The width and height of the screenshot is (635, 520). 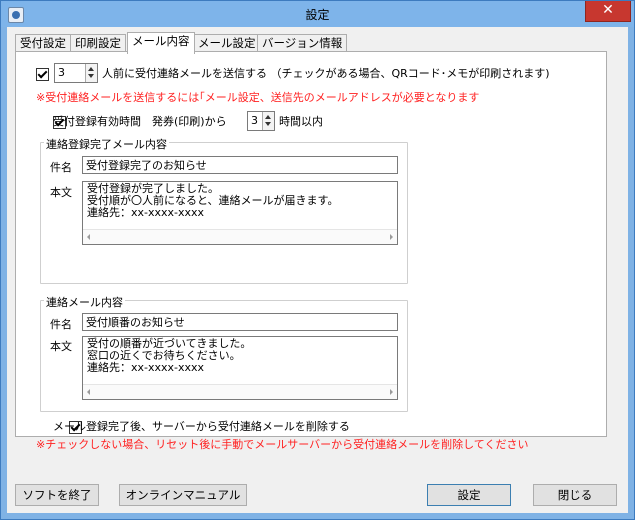 What do you see at coordinates (42, 74) in the screenshot?
I see `notify-checkbox` at bounding box center [42, 74].